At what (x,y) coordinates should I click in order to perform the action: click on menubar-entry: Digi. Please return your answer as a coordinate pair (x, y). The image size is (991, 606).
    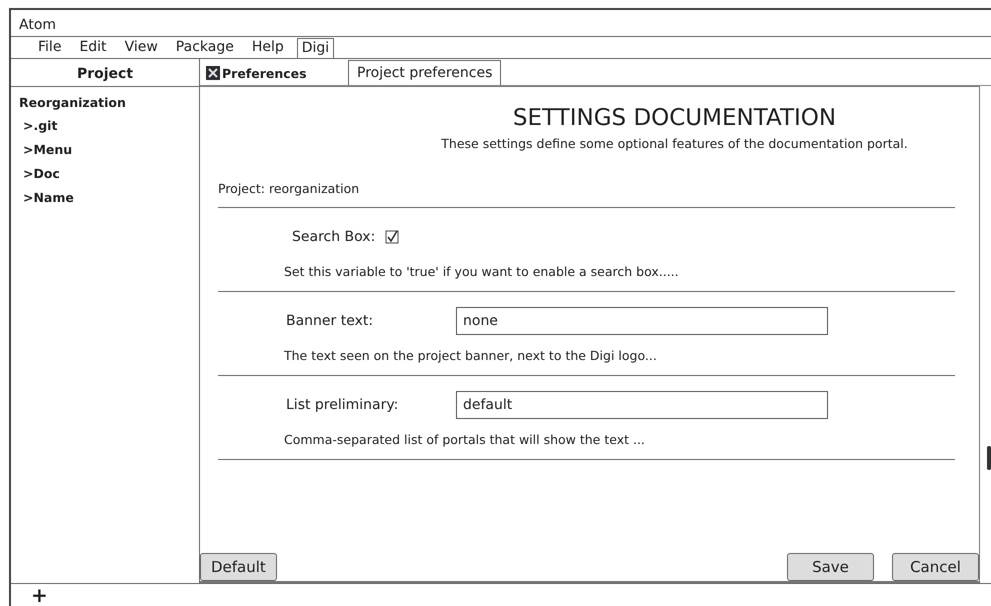
    Looking at the image, I should click on (315, 48).